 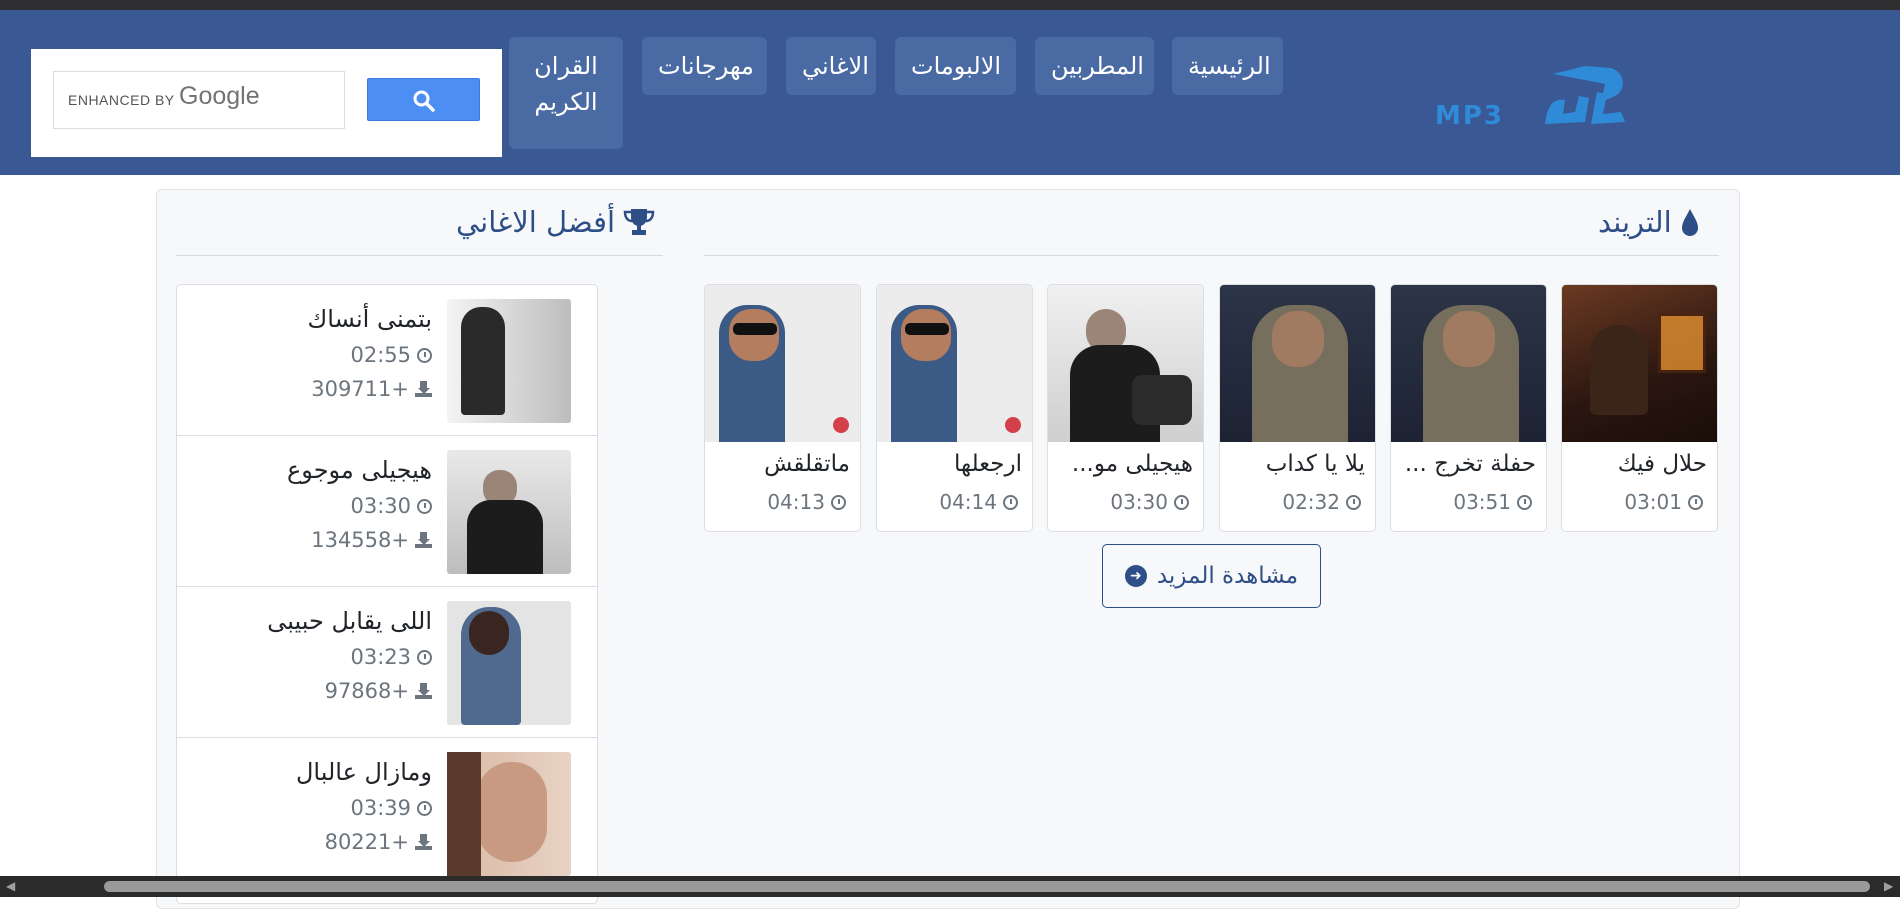 I want to click on song-title: بتمنى أنساك, so click(x=369, y=319).